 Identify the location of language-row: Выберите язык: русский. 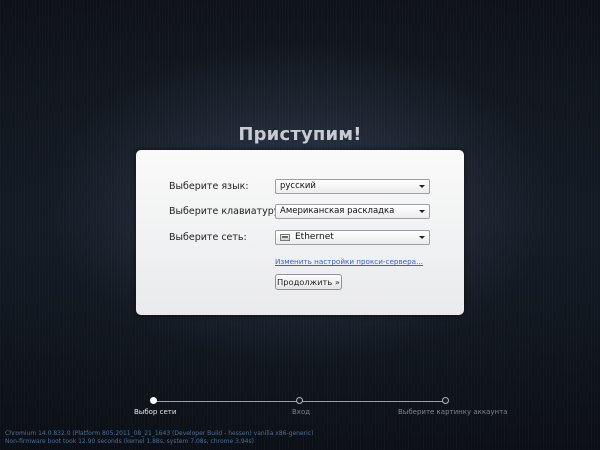
(300, 188).